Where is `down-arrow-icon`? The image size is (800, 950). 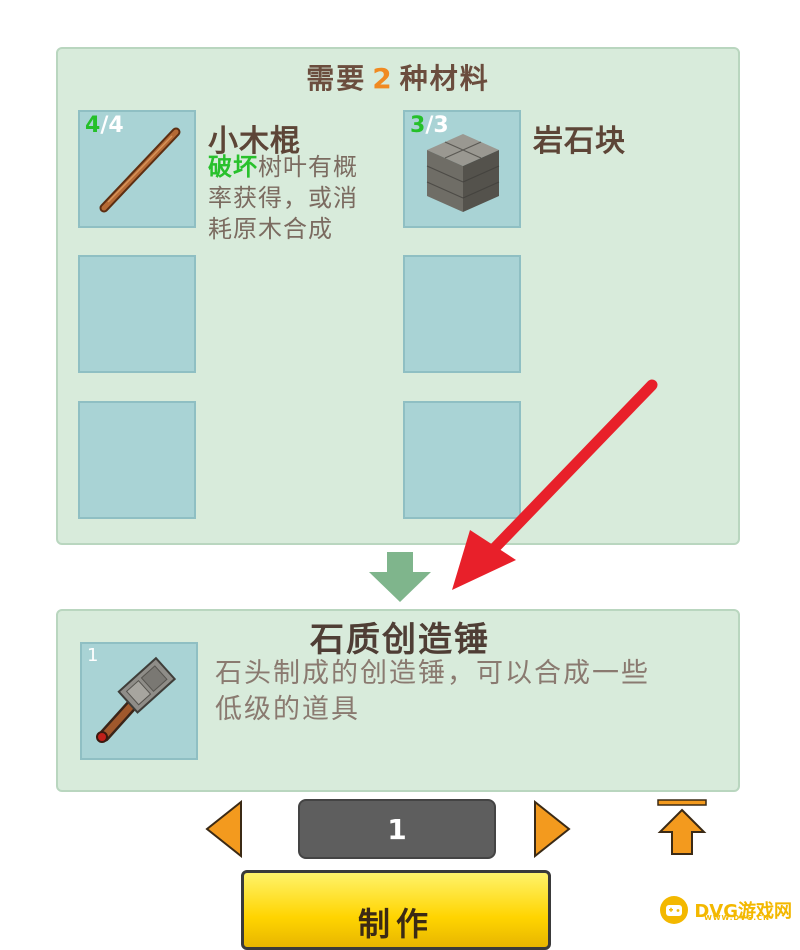
down-arrow-icon is located at coordinates (400, 577).